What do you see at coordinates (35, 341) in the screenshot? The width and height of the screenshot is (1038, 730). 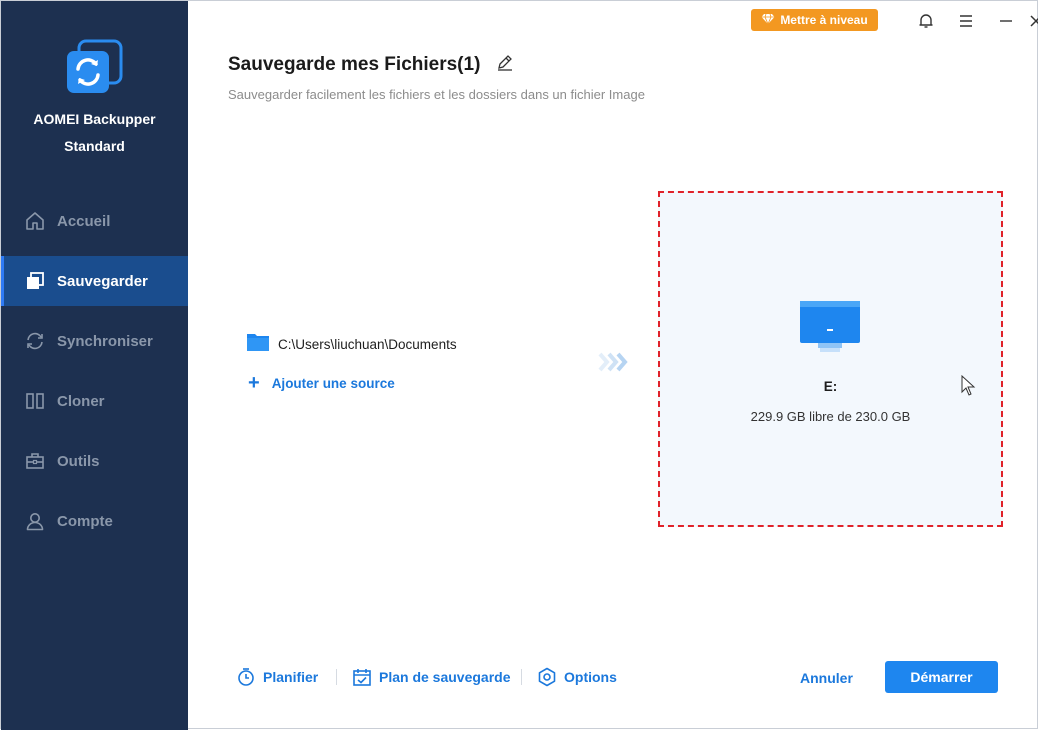 I see `sync-icon` at bounding box center [35, 341].